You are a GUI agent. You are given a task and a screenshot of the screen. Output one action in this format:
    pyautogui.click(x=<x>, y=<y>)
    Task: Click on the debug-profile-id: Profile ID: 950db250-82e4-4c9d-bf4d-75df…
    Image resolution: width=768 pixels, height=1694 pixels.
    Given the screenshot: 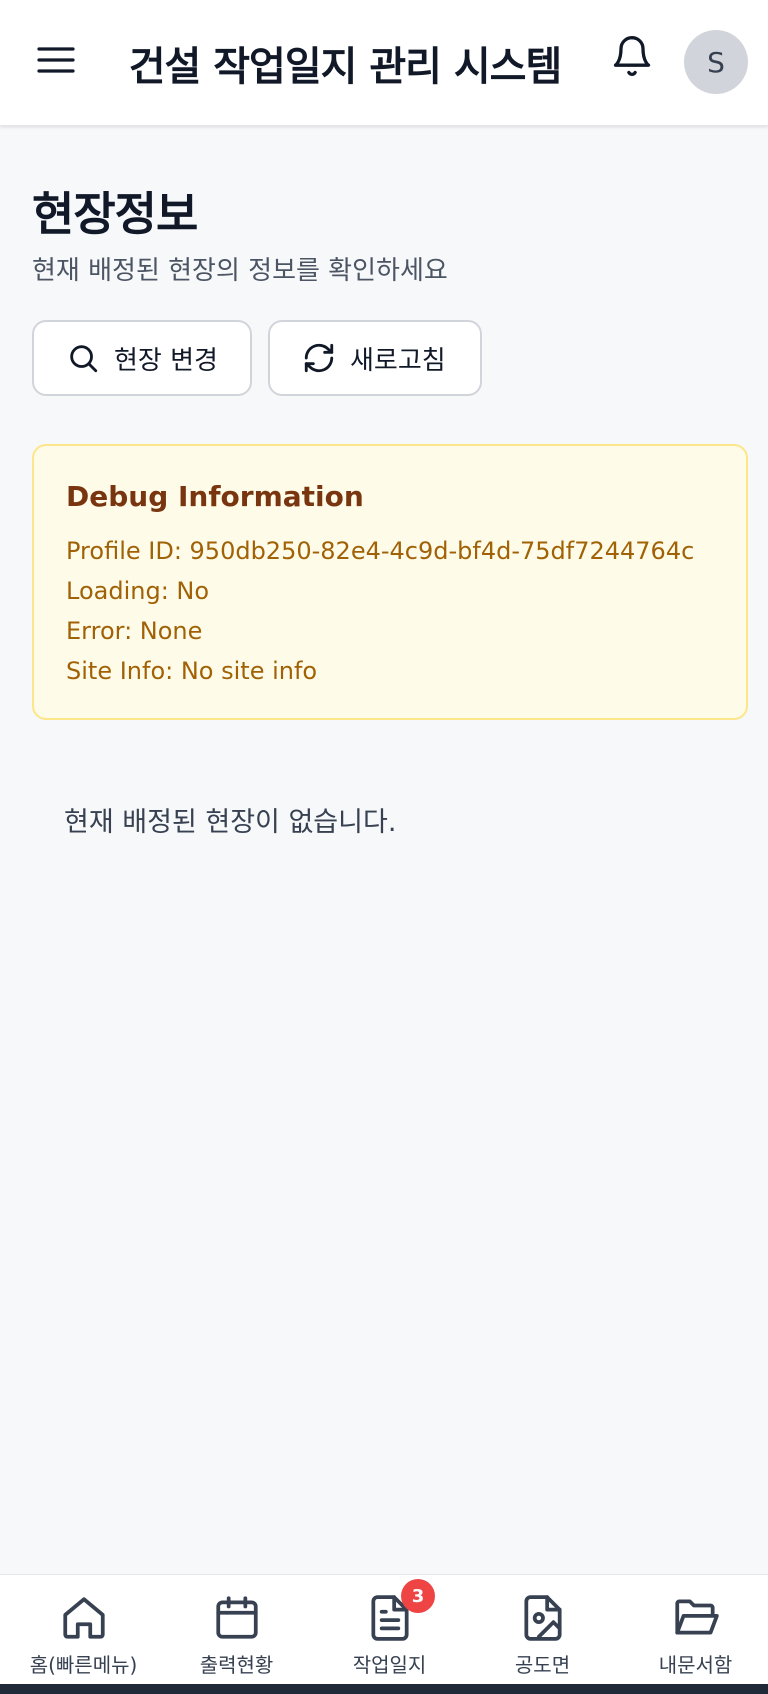 What is the action you would take?
    pyautogui.click(x=380, y=551)
    